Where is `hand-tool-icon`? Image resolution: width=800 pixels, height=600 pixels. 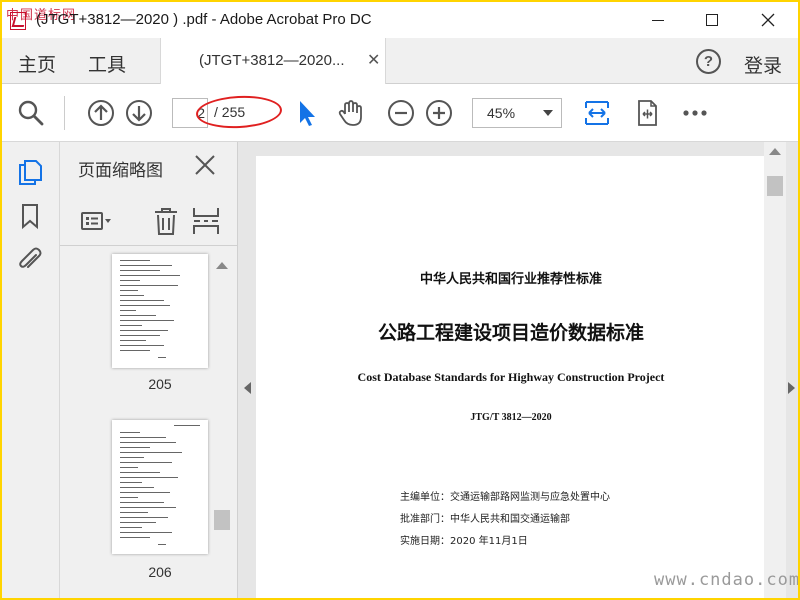
hand-tool-icon is located at coordinates (350, 113).